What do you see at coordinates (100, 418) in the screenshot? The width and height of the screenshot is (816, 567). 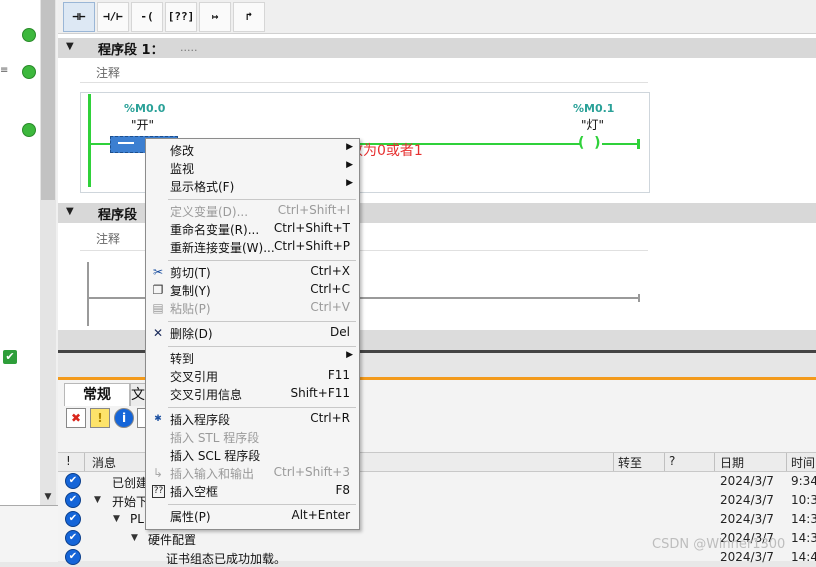 I see `warning-filter-icon: !` at bounding box center [100, 418].